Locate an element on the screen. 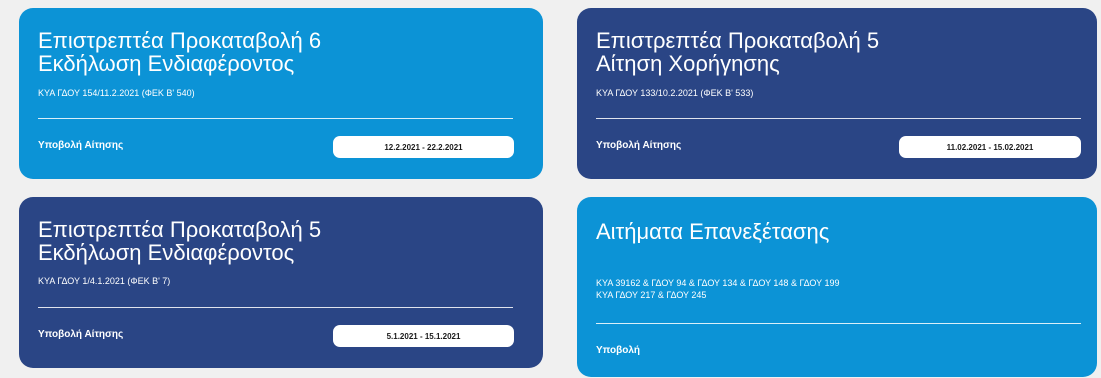 Image resolution: width=1101 pixels, height=378 pixels. date-range-badge: 5.1.2021 - 15.1.2021 is located at coordinates (423, 336).